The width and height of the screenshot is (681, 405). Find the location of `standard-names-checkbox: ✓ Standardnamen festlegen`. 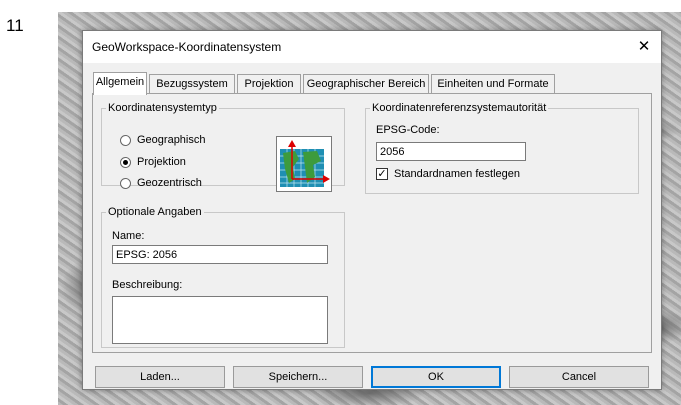

standard-names-checkbox: ✓ Standardnamen festlegen is located at coordinates (448, 174).